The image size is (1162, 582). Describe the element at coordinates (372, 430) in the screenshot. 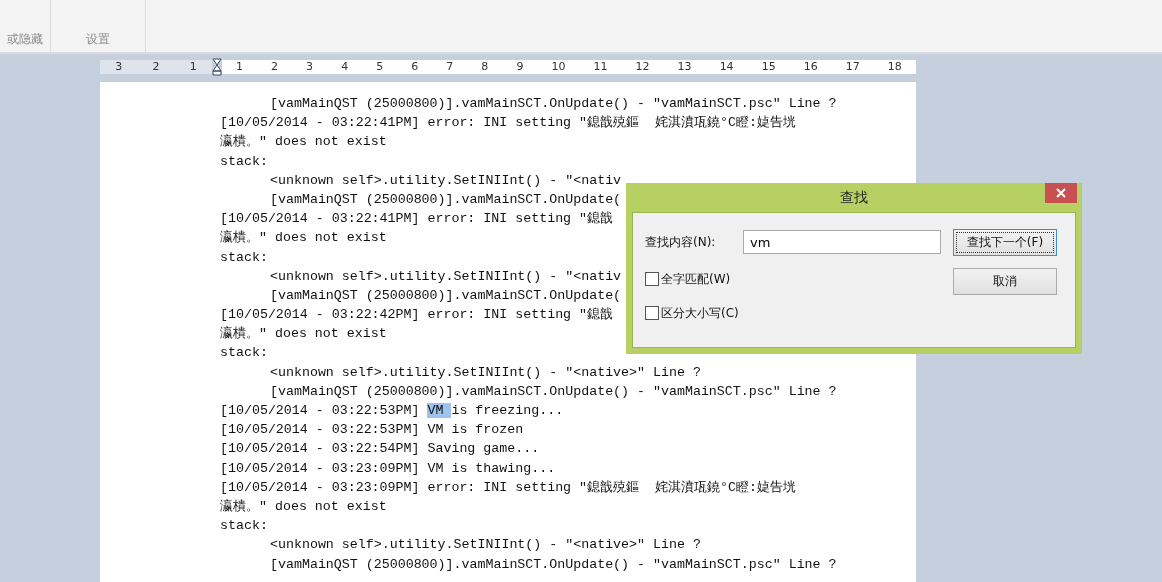

I see `log-line: [10/05/2014 - 03:22:53PM] VM is frozen` at that location.